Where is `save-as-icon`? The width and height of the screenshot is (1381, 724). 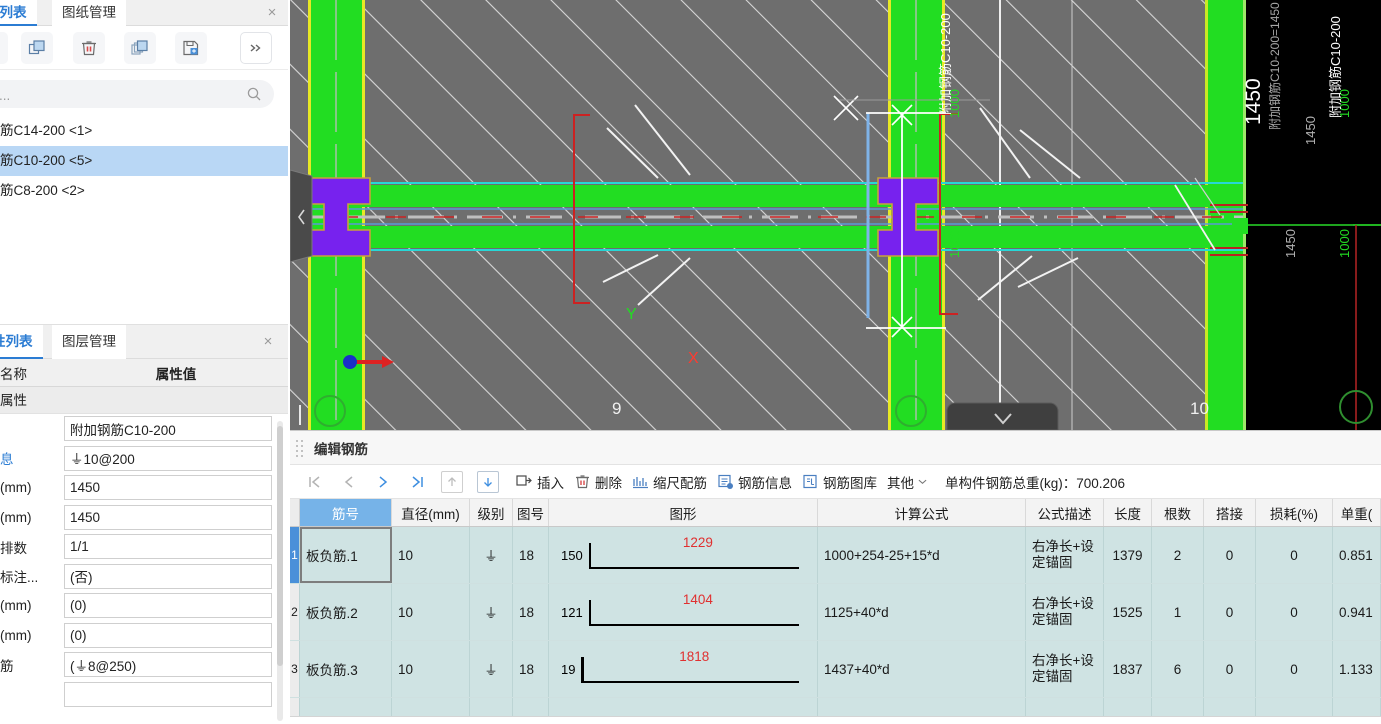
save-as-icon is located at coordinates (191, 48).